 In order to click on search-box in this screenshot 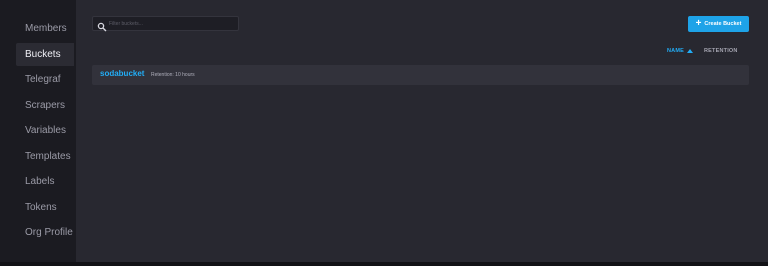, I will do `click(165, 24)`.